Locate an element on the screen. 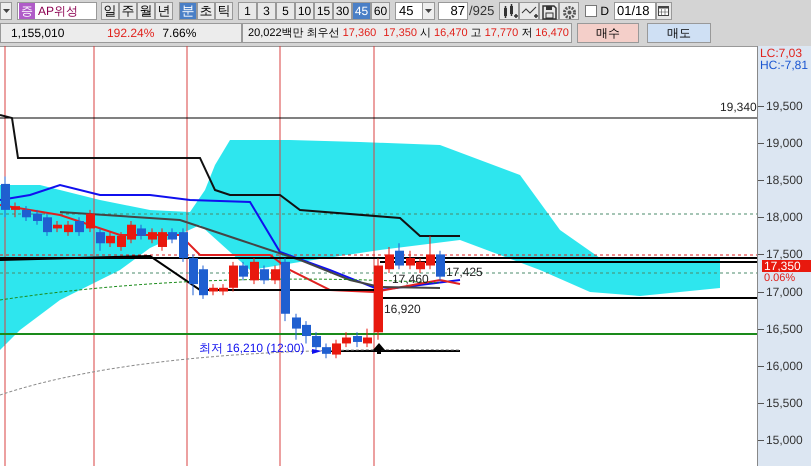  date-field: 01/18 is located at coordinates (635, 11).